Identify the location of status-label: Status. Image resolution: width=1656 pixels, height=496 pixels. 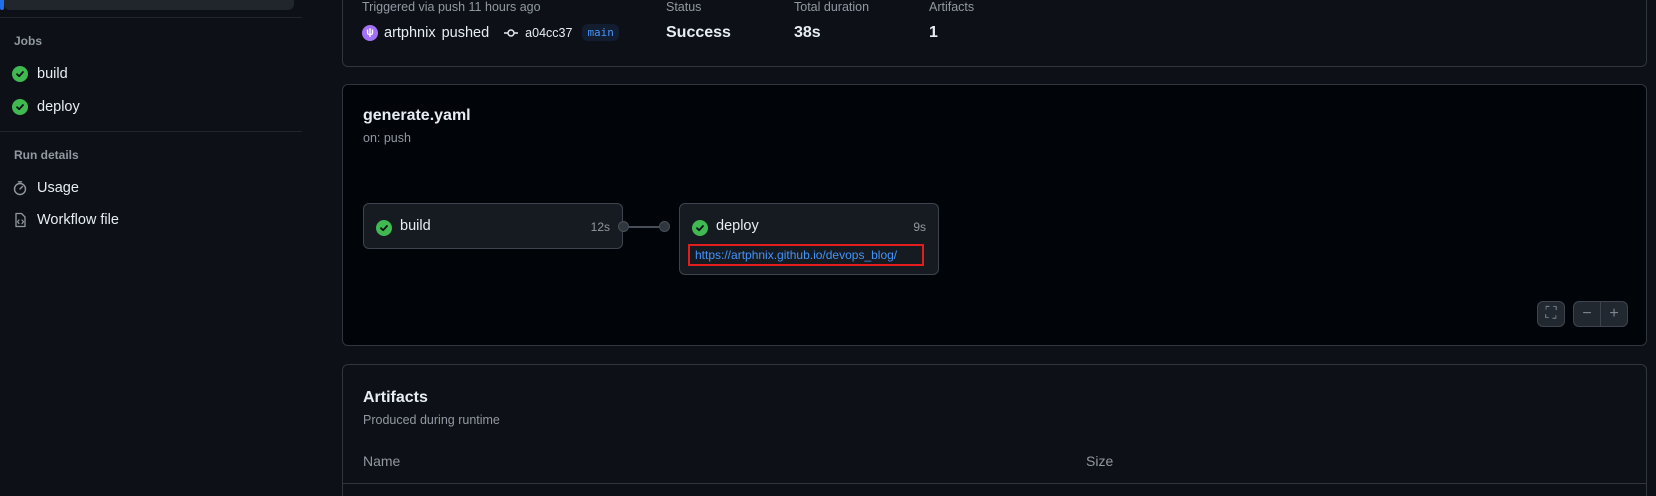
(684, 7).